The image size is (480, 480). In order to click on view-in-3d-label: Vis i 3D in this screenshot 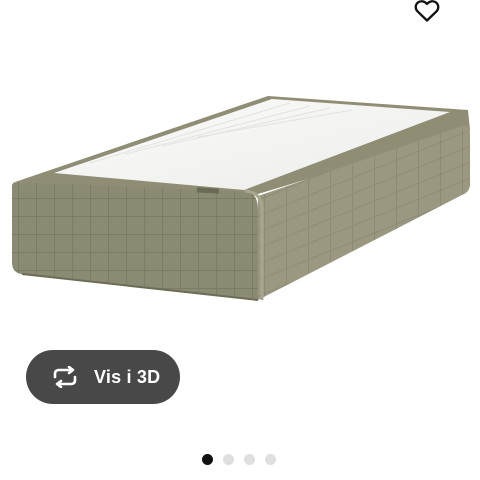, I will do `click(127, 376)`.